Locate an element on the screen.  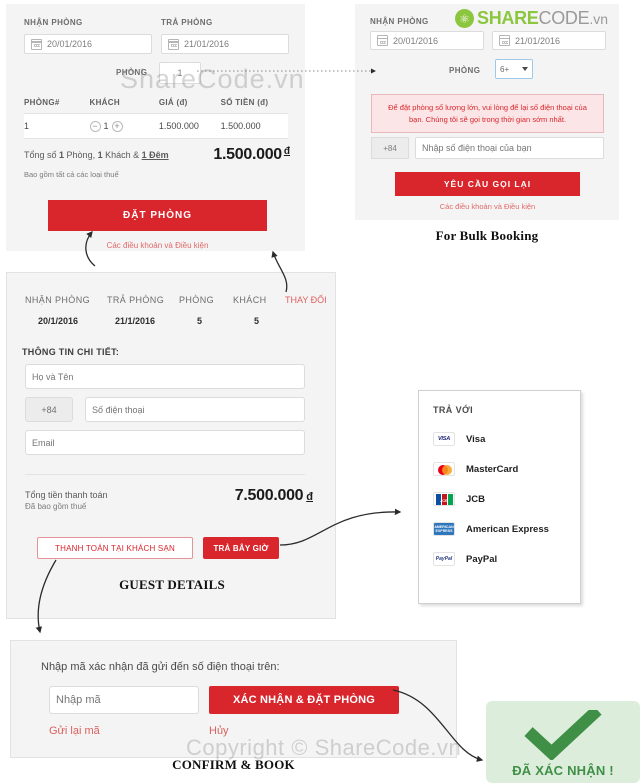
rooms-select-value: 1 is located at coordinates (180, 73).